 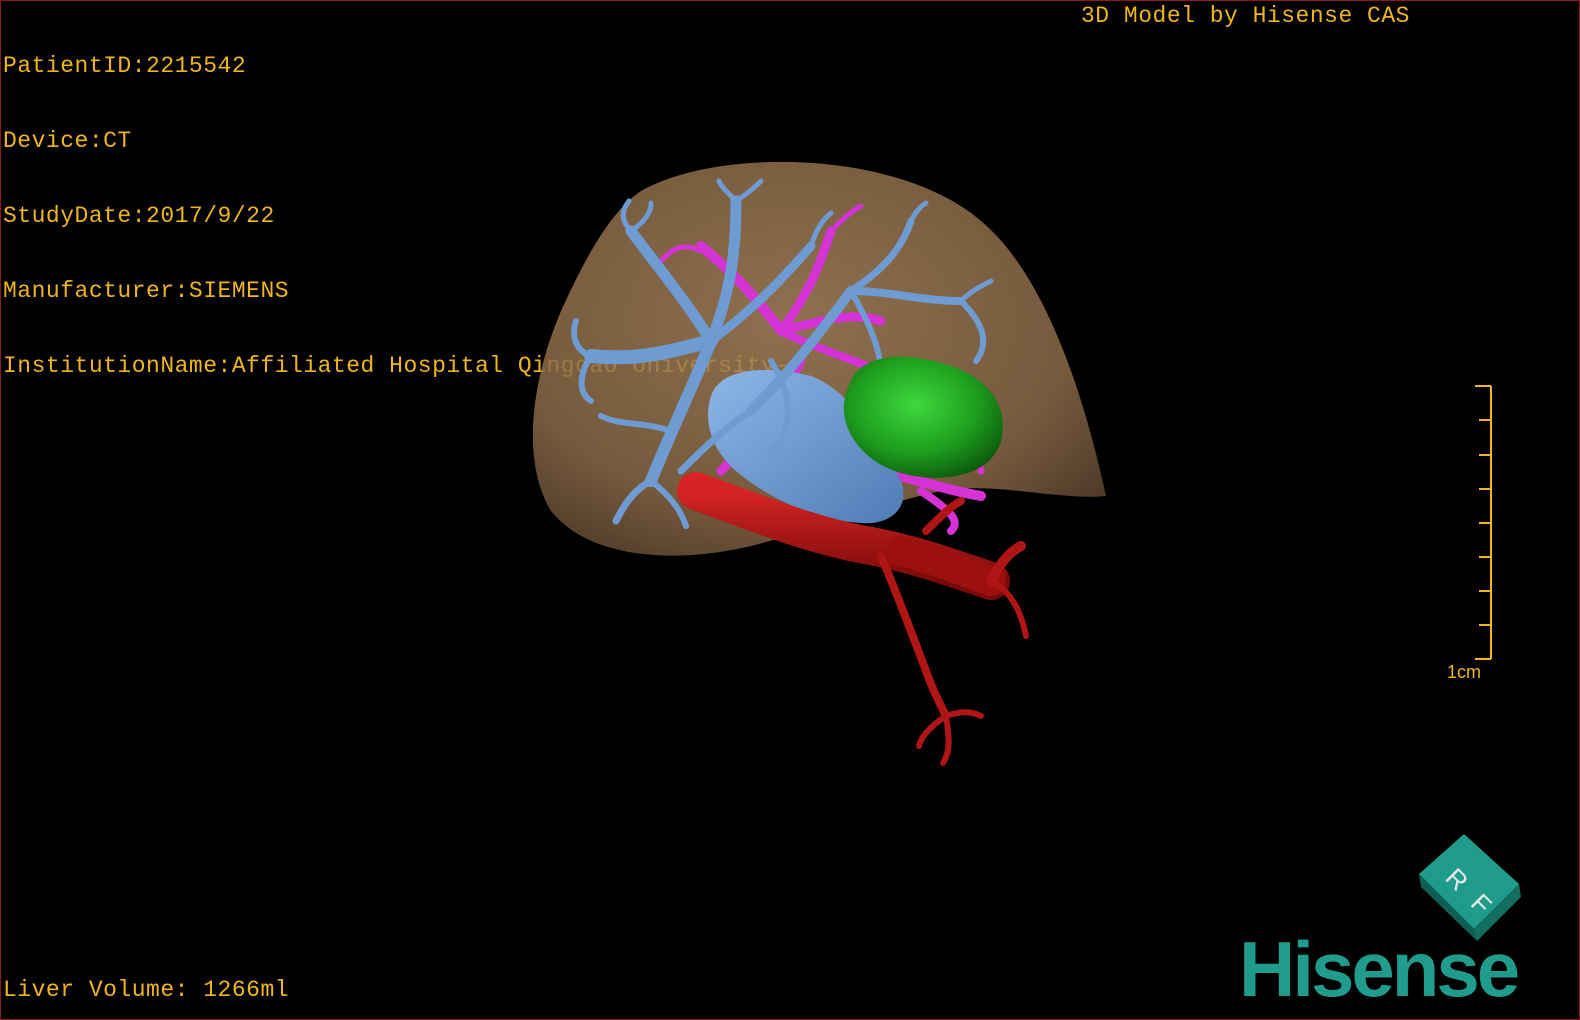 What do you see at coordinates (125, 66) in the screenshot?
I see `patient-id: PatientID:2215542` at bounding box center [125, 66].